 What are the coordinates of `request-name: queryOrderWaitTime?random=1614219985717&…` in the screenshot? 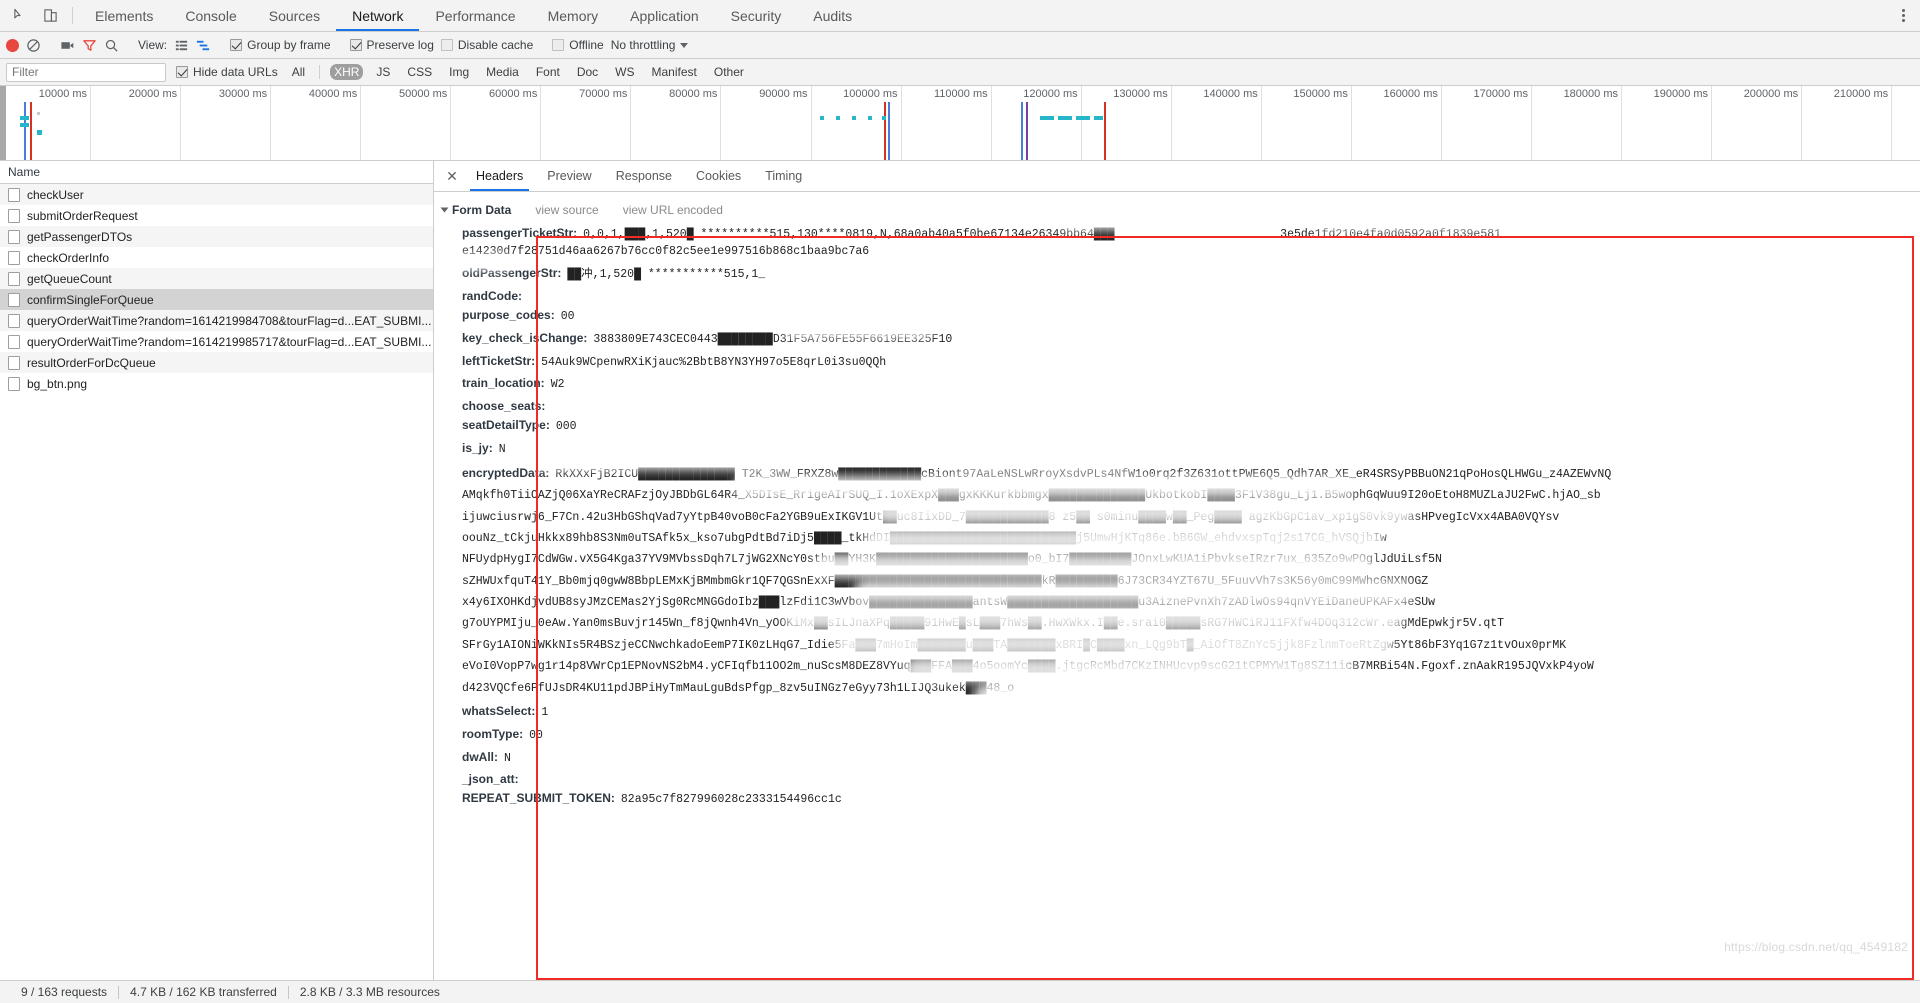 It's located at (229, 341).